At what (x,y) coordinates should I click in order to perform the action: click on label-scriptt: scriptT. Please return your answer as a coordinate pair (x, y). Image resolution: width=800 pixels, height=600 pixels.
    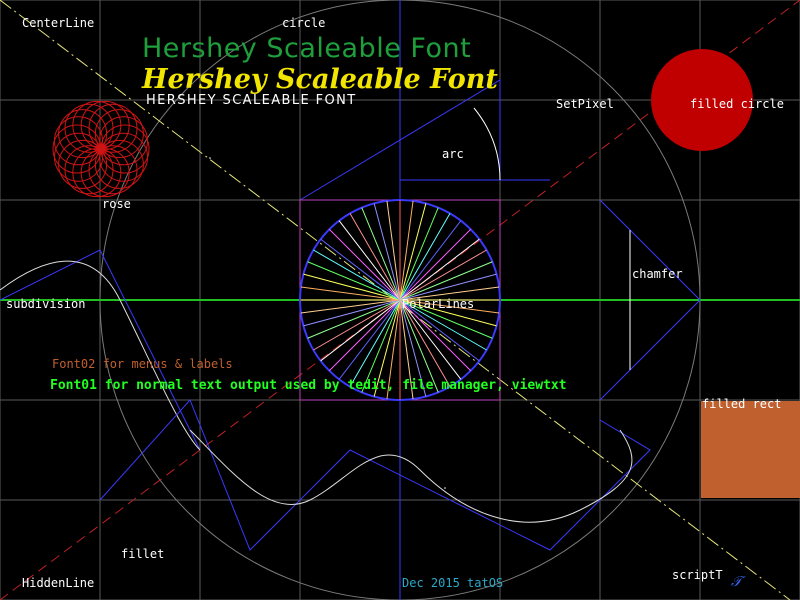
    Looking at the image, I should click on (697, 575).